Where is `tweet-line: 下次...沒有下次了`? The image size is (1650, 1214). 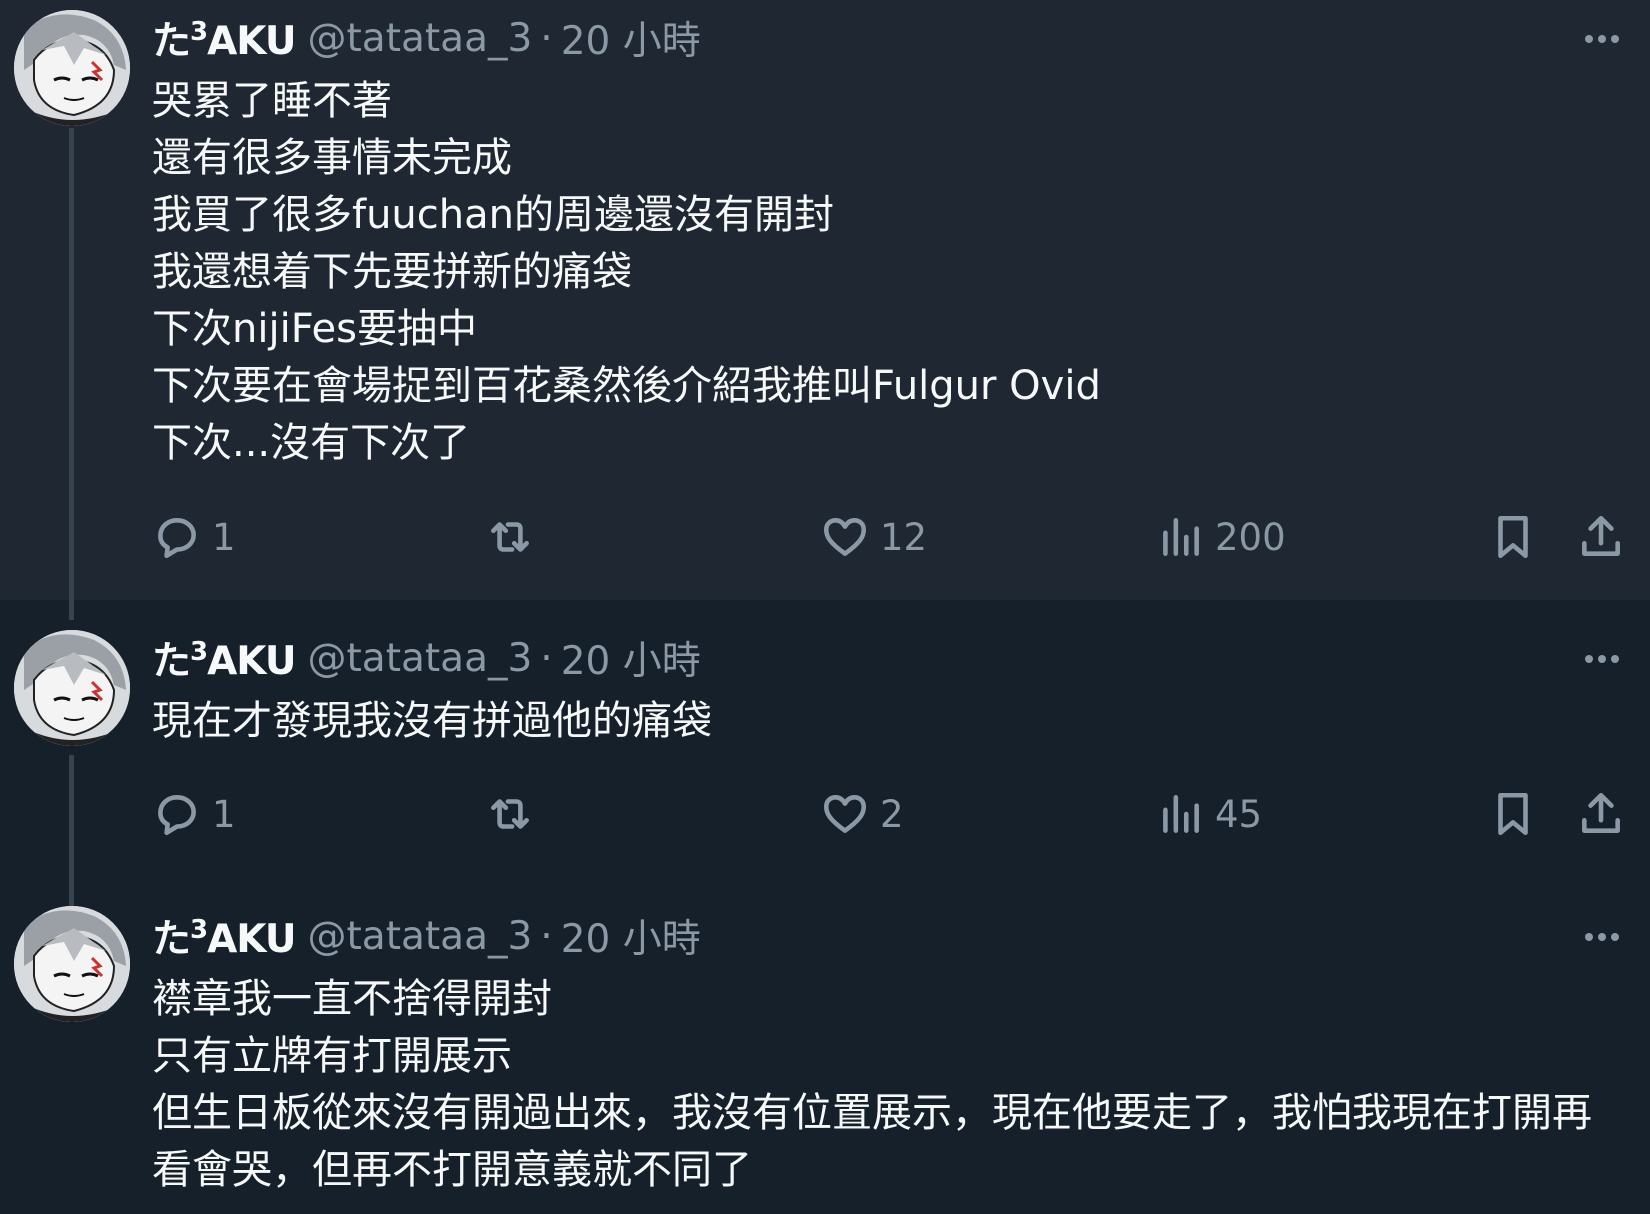
tweet-line: 下次...沒有下次了 is located at coordinates (311, 443).